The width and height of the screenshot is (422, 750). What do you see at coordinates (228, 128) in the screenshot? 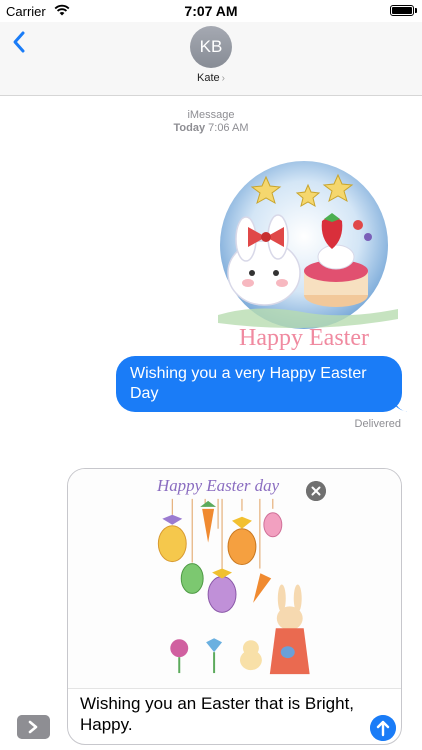
I see `timestamp-time: 7:06 AM` at bounding box center [228, 128].